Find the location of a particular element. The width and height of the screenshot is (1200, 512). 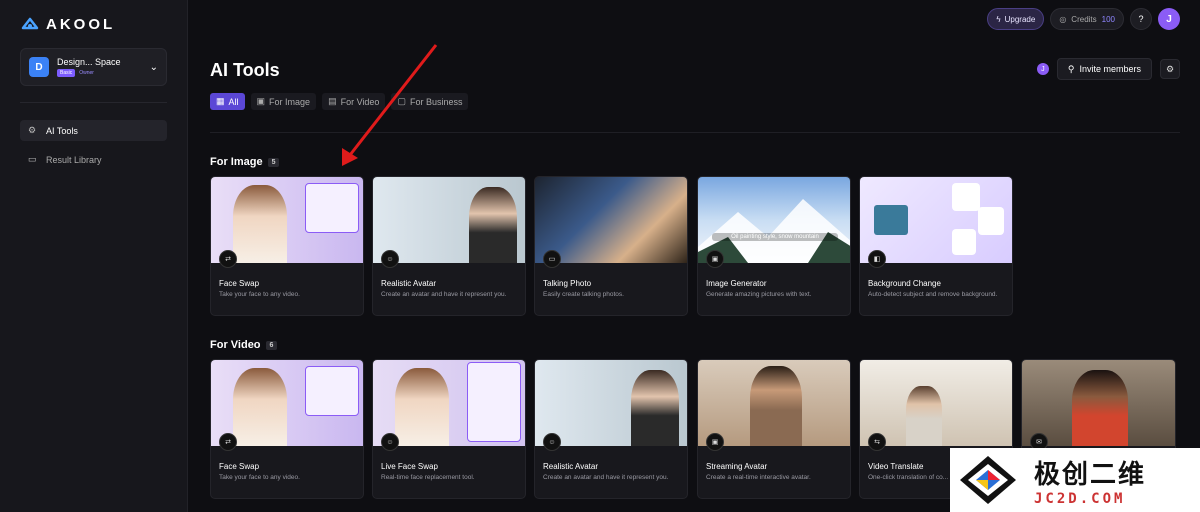

invite-label: Invite members is located at coordinates (1110, 69).